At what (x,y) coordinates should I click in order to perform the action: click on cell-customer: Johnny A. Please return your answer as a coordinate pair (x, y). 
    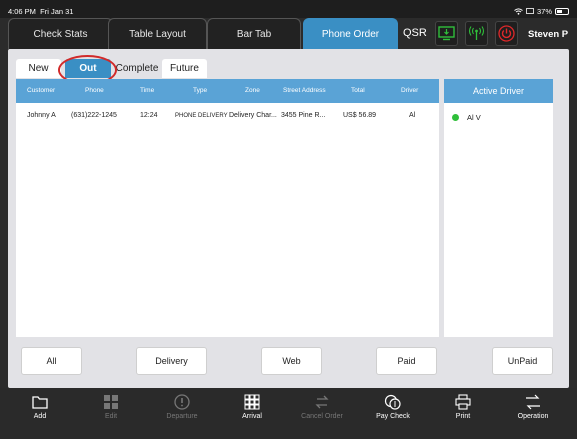
    Looking at the image, I should click on (41, 115).